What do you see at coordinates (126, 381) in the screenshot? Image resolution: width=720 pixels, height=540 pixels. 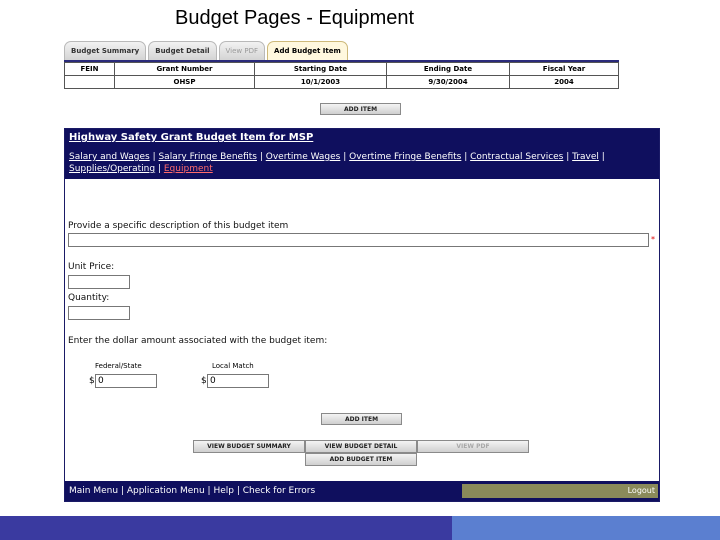 I see `federal-state-field: 0` at bounding box center [126, 381].